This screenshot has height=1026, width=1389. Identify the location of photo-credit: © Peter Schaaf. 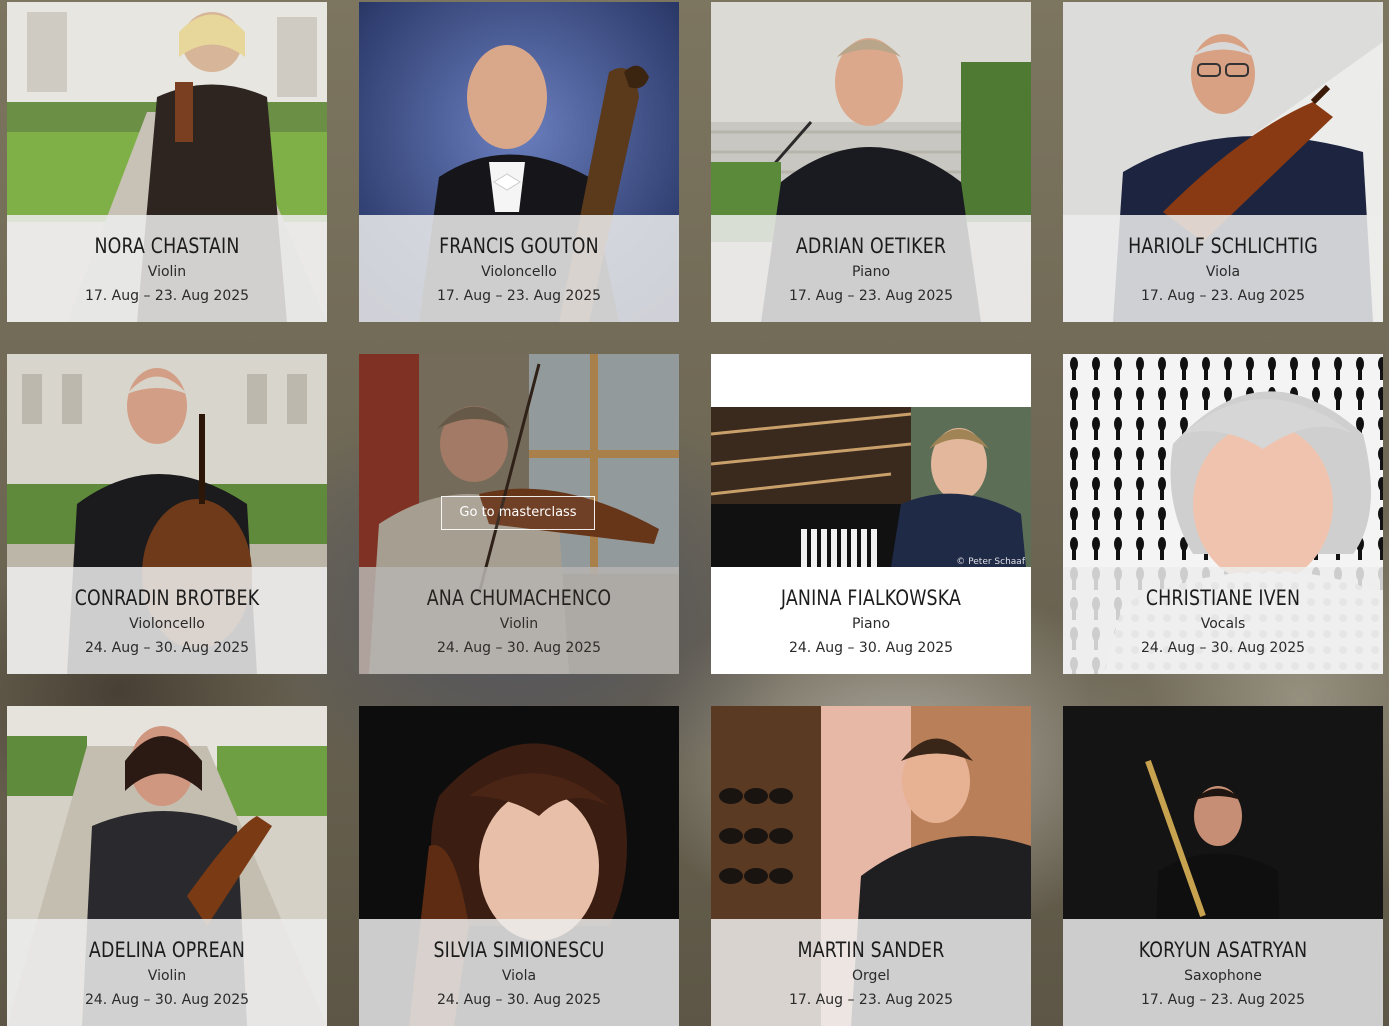
(990, 562).